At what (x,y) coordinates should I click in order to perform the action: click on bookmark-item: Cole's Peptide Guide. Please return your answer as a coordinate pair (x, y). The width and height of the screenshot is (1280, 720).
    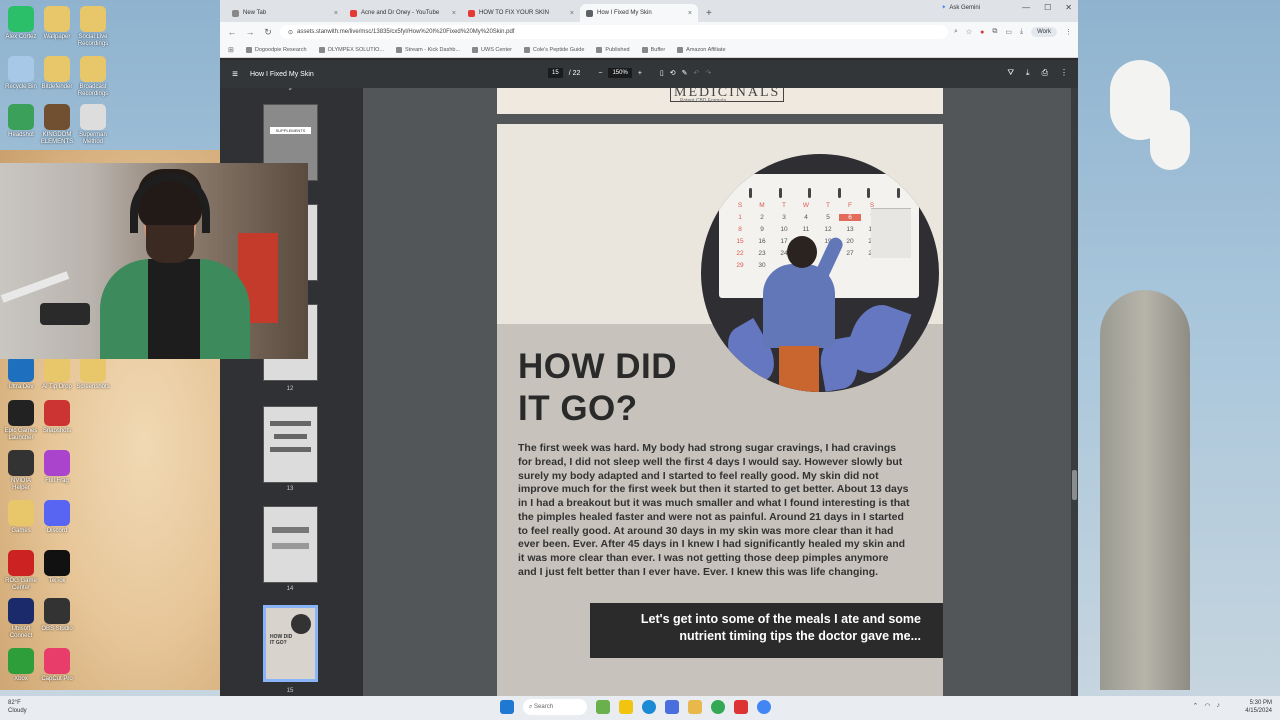
    Looking at the image, I should click on (553, 49).